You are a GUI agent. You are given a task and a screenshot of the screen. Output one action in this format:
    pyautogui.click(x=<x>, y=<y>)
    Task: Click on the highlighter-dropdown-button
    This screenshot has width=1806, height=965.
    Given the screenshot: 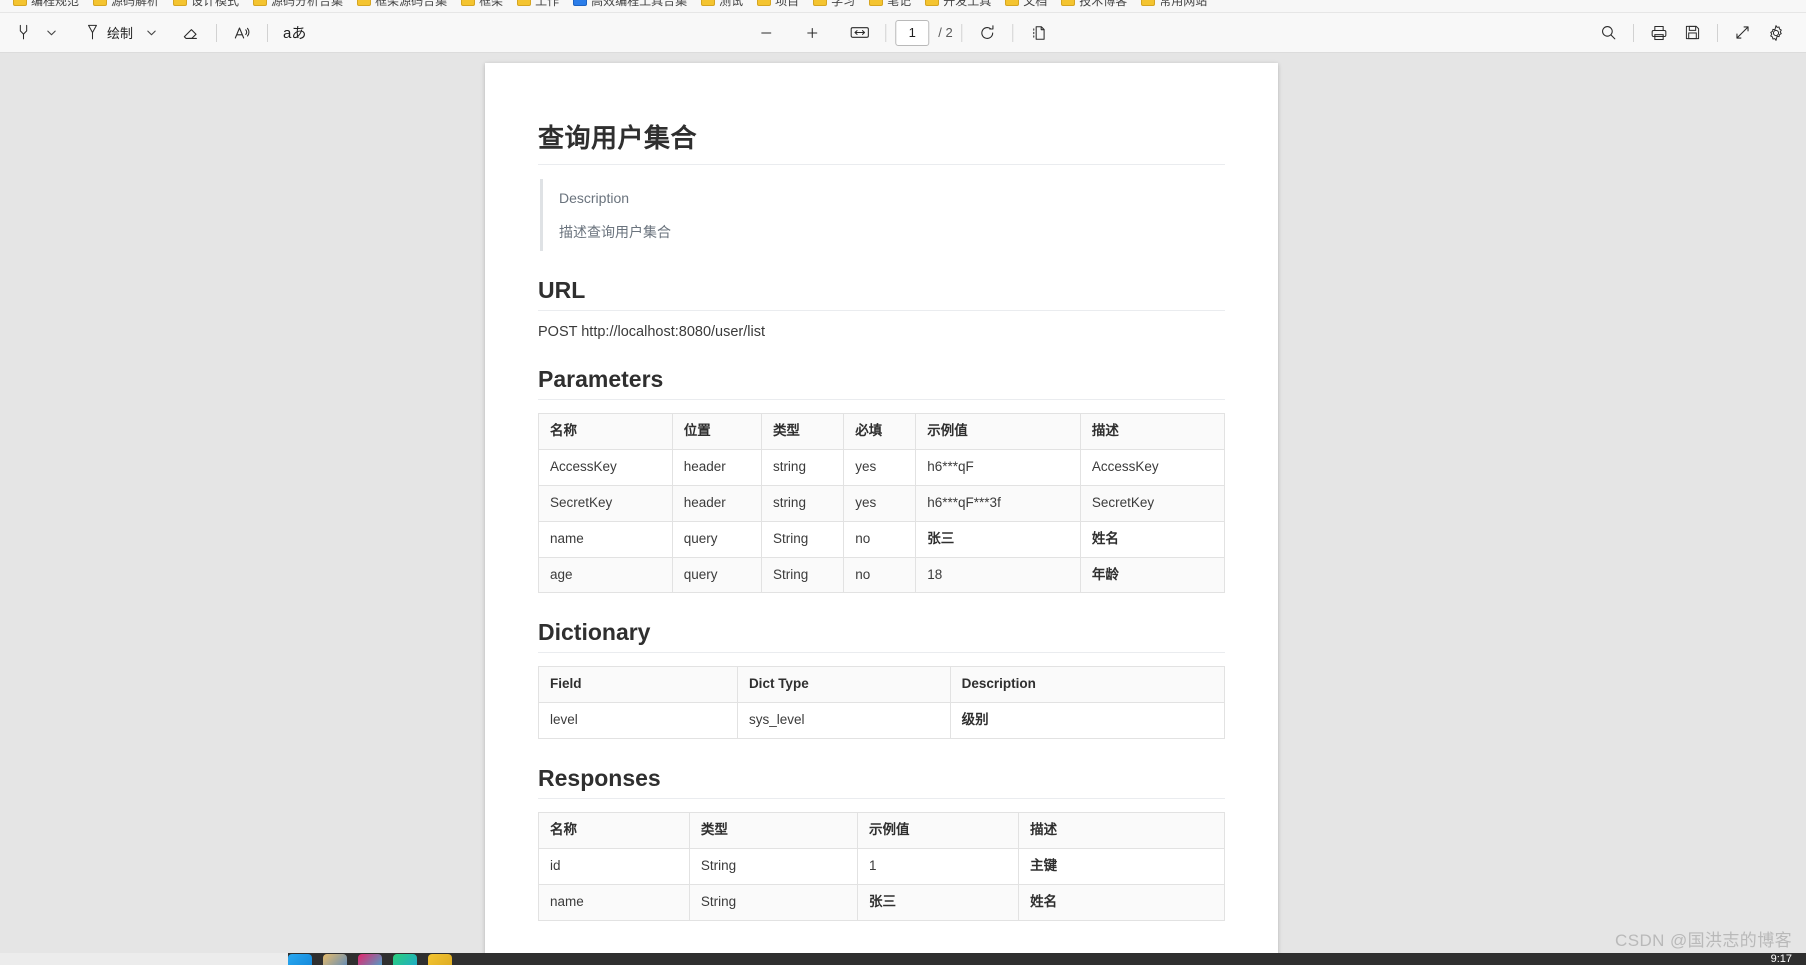 What is the action you would take?
    pyautogui.click(x=51, y=33)
    